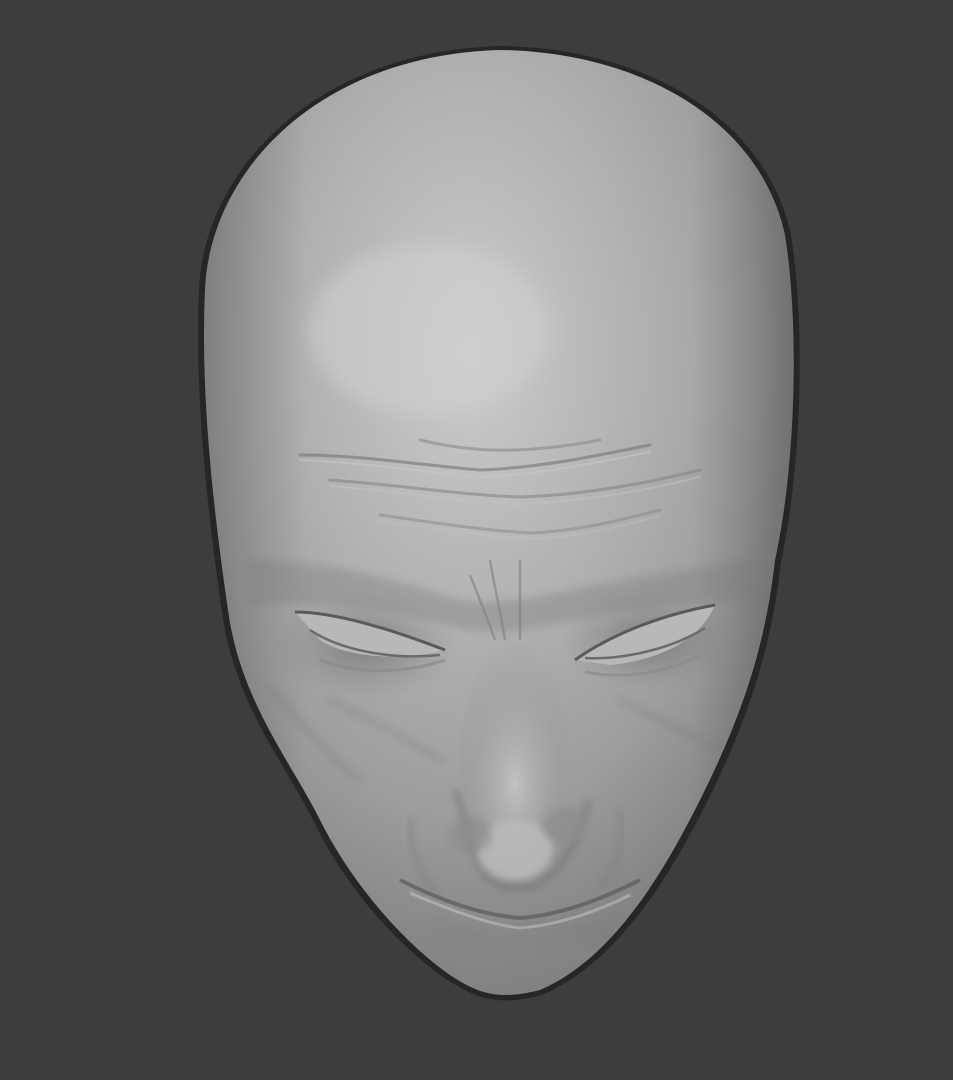 The height and width of the screenshot is (1080, 953). What do you see at coordinates (430, 330) in the screenshot?
I see `forehead-highlight` at bounding box center [430, 330].